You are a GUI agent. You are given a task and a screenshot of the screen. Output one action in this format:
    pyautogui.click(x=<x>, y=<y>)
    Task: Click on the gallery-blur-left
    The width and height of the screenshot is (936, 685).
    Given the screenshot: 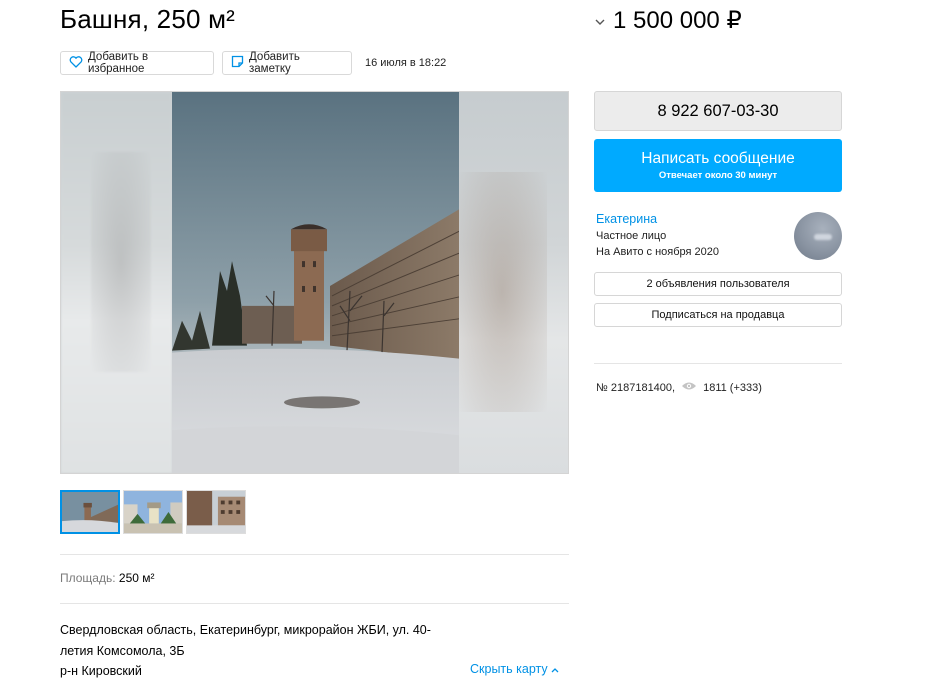 What is the action you would take?
    pyautogui.click(x=116, y=282)
    